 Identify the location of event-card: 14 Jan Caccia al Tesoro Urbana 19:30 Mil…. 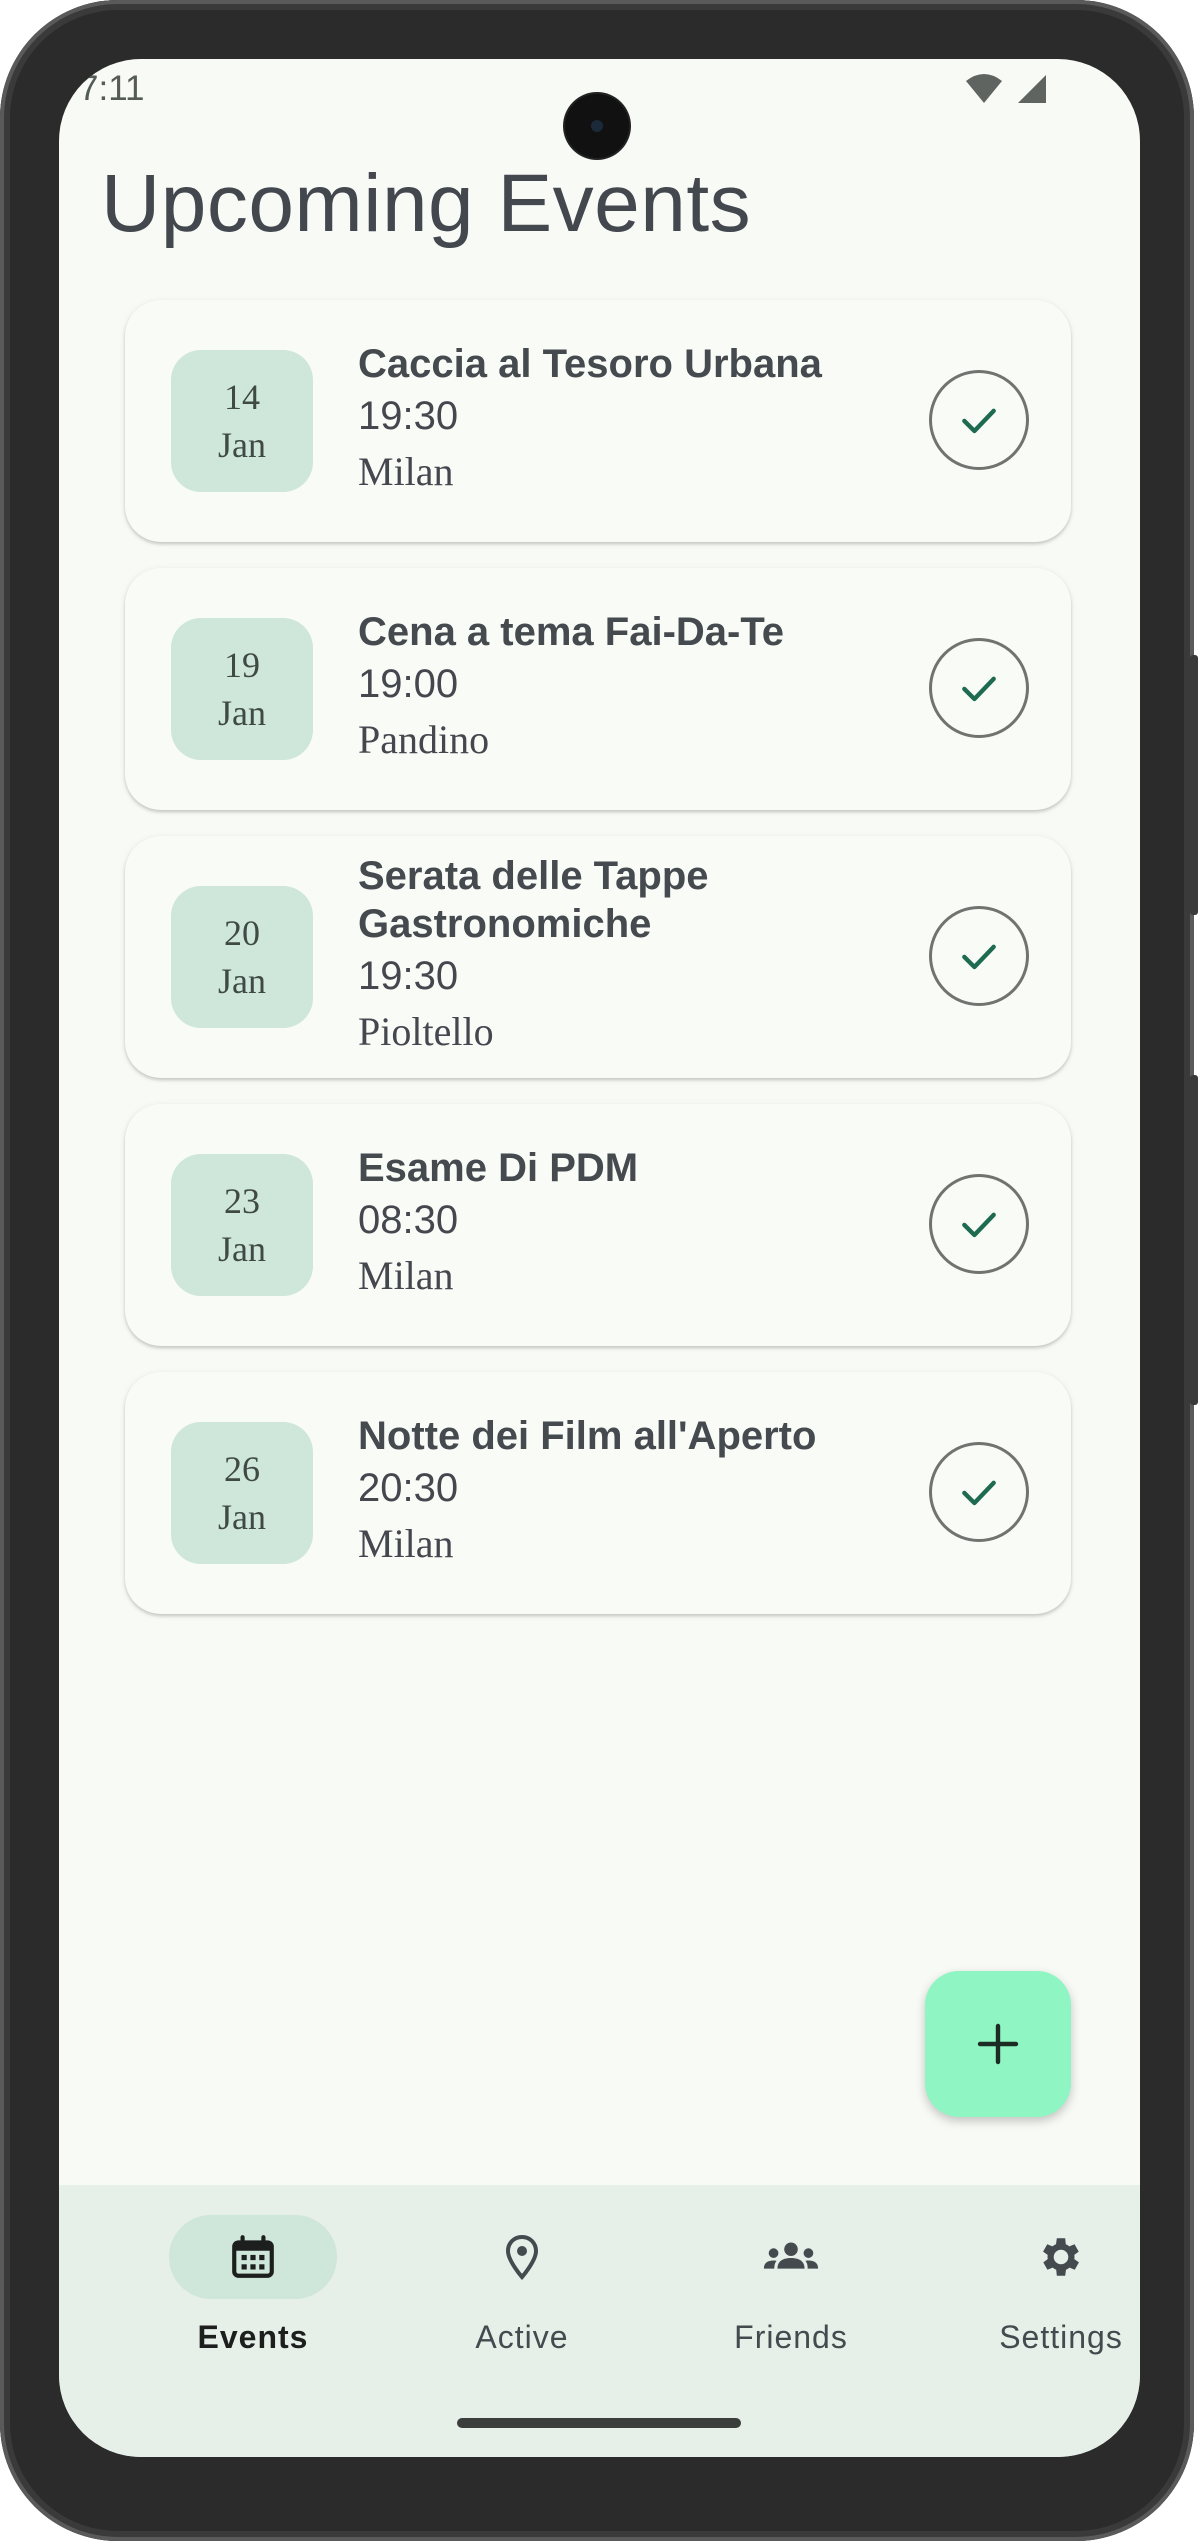
(598, 421).